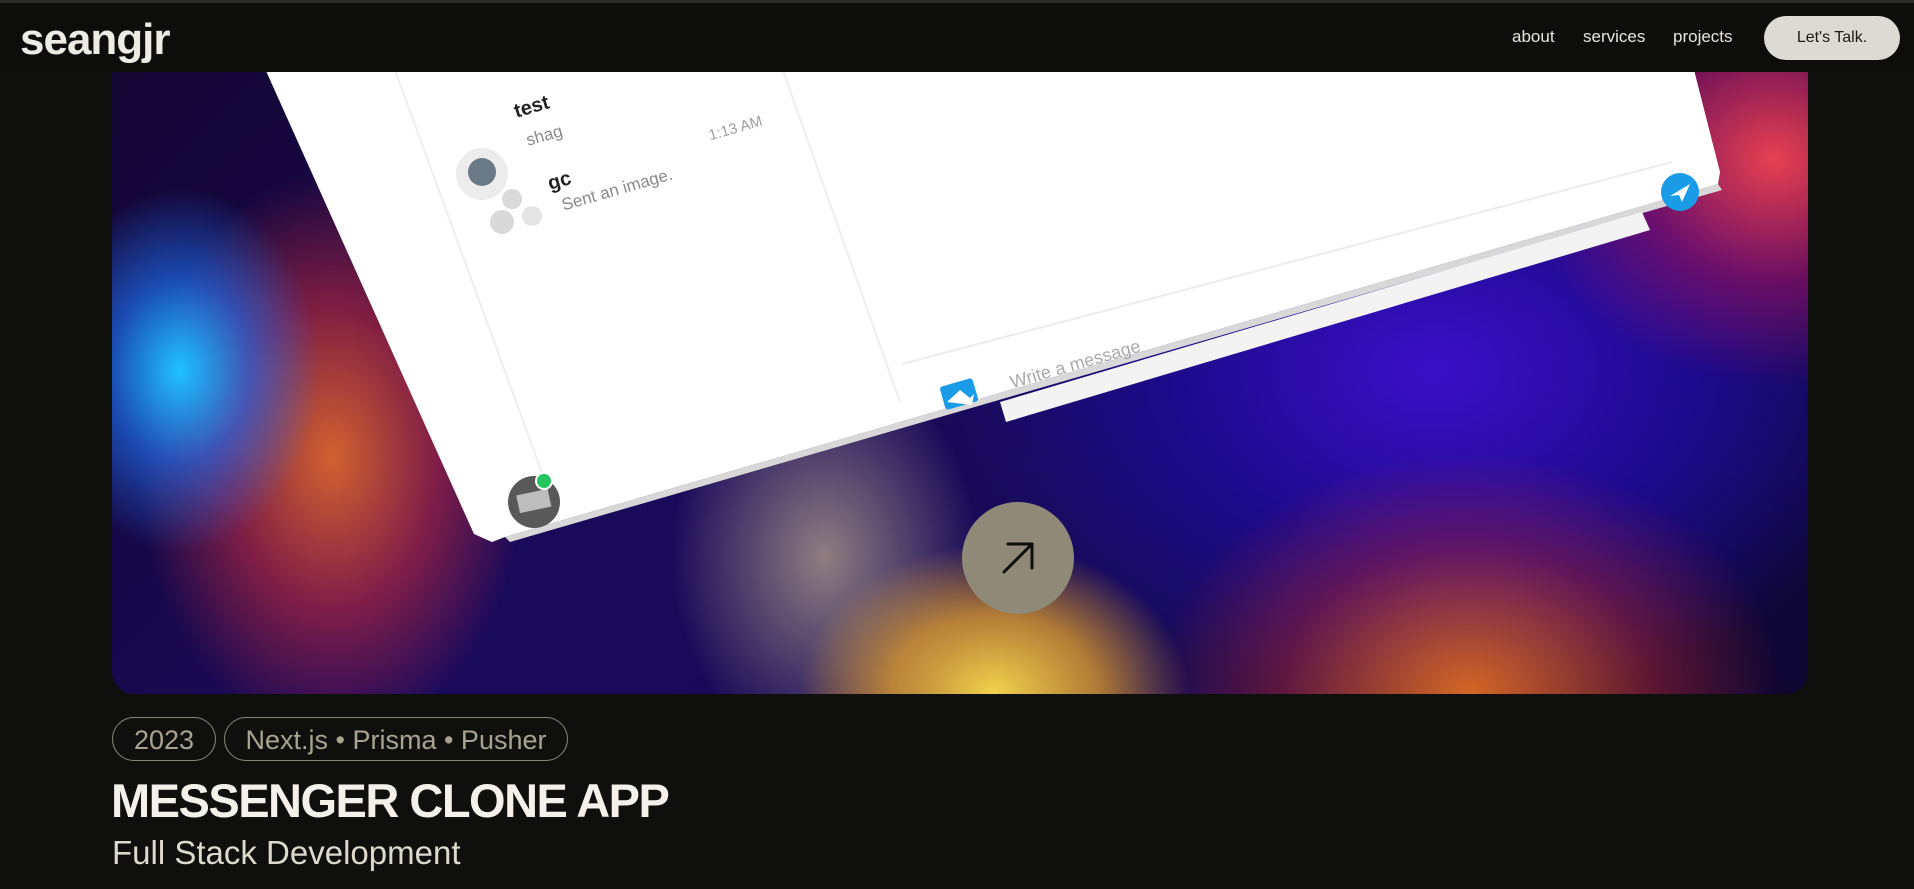 Image resolution: width=1914 pixels, height=889 pixels. Describe the element at coordinates (1533, 37) in the screenshot. I see `nav-link-about: about` at that location.